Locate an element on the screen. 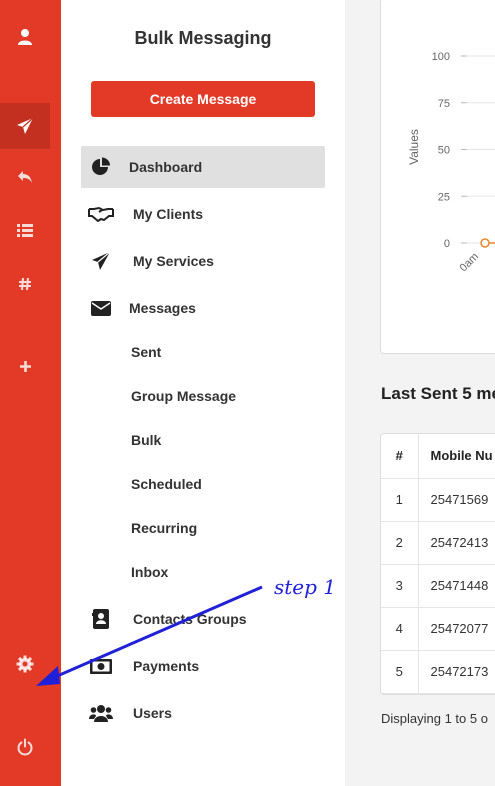 The image size is (495, 786). envelope-icon is located at coordinates (101, 308).